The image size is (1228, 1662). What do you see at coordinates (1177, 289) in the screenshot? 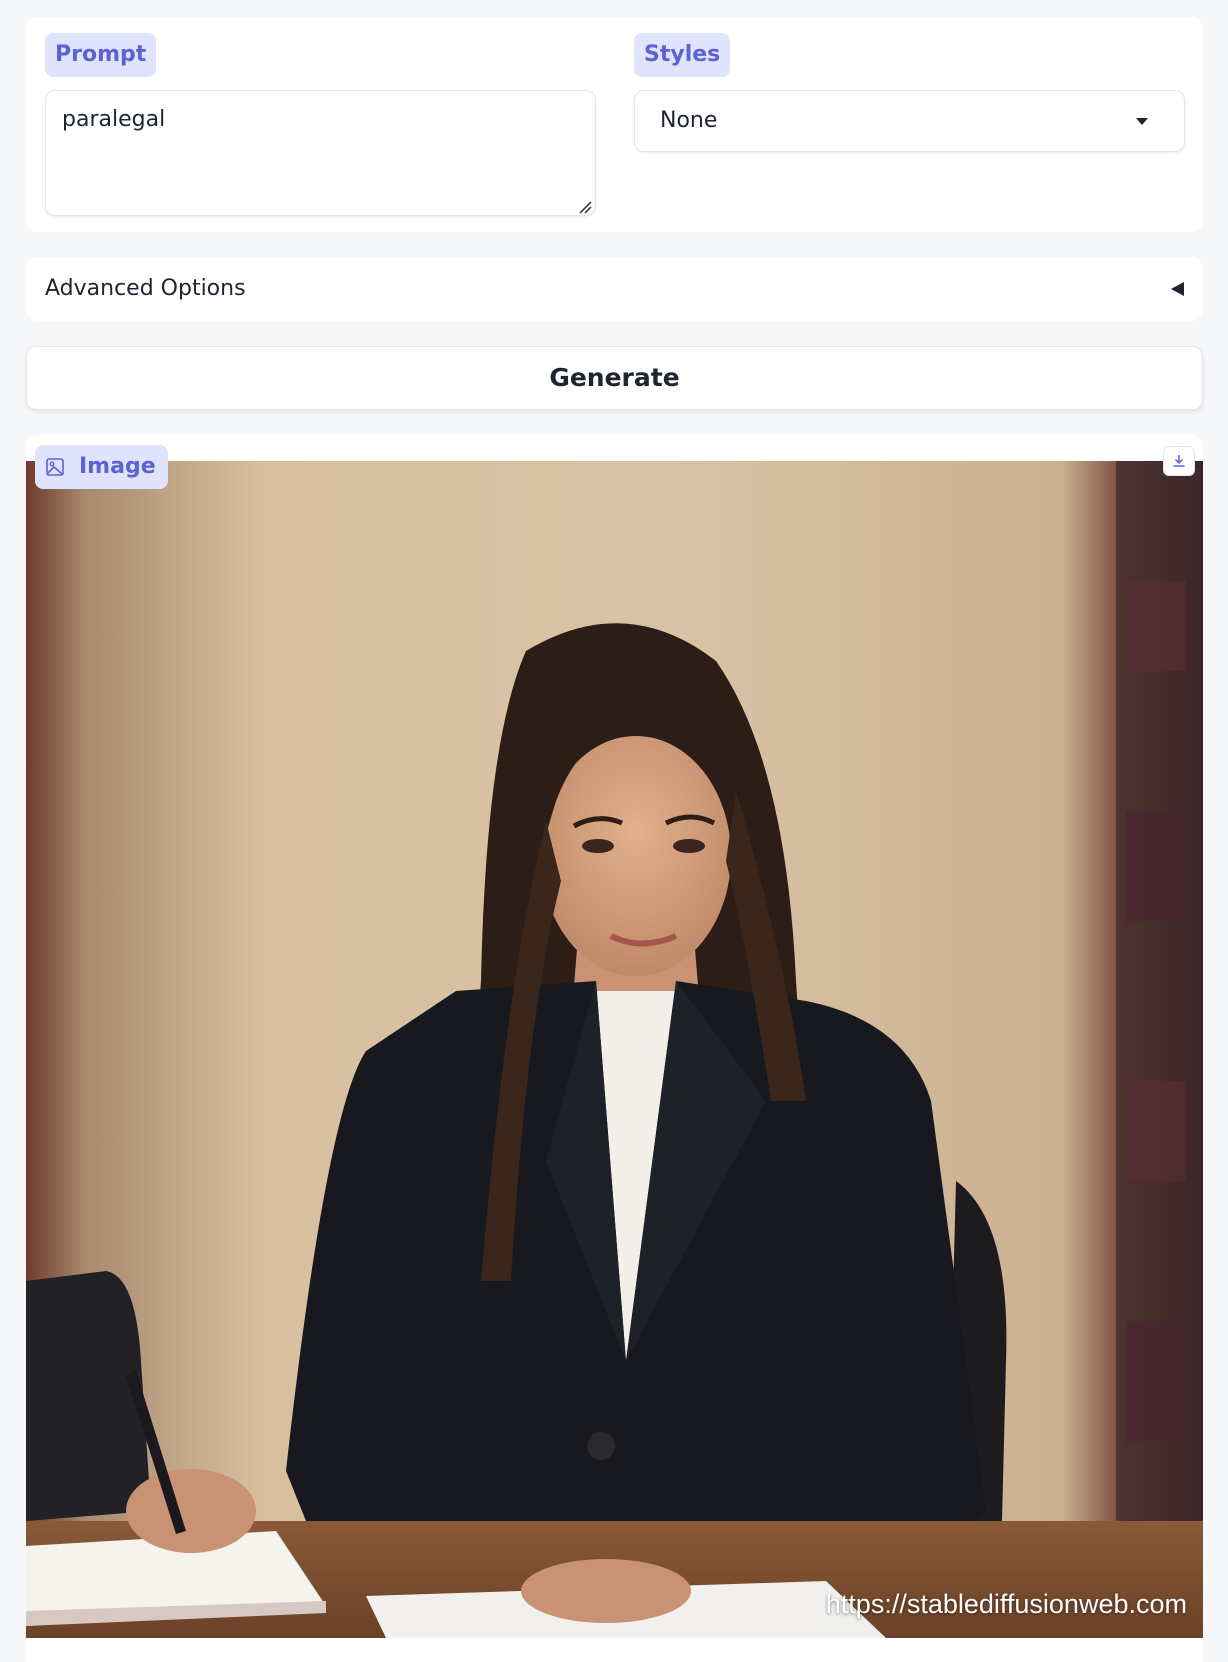
I see `collapse-arrow-icon` at bounding box center [1177, 289].